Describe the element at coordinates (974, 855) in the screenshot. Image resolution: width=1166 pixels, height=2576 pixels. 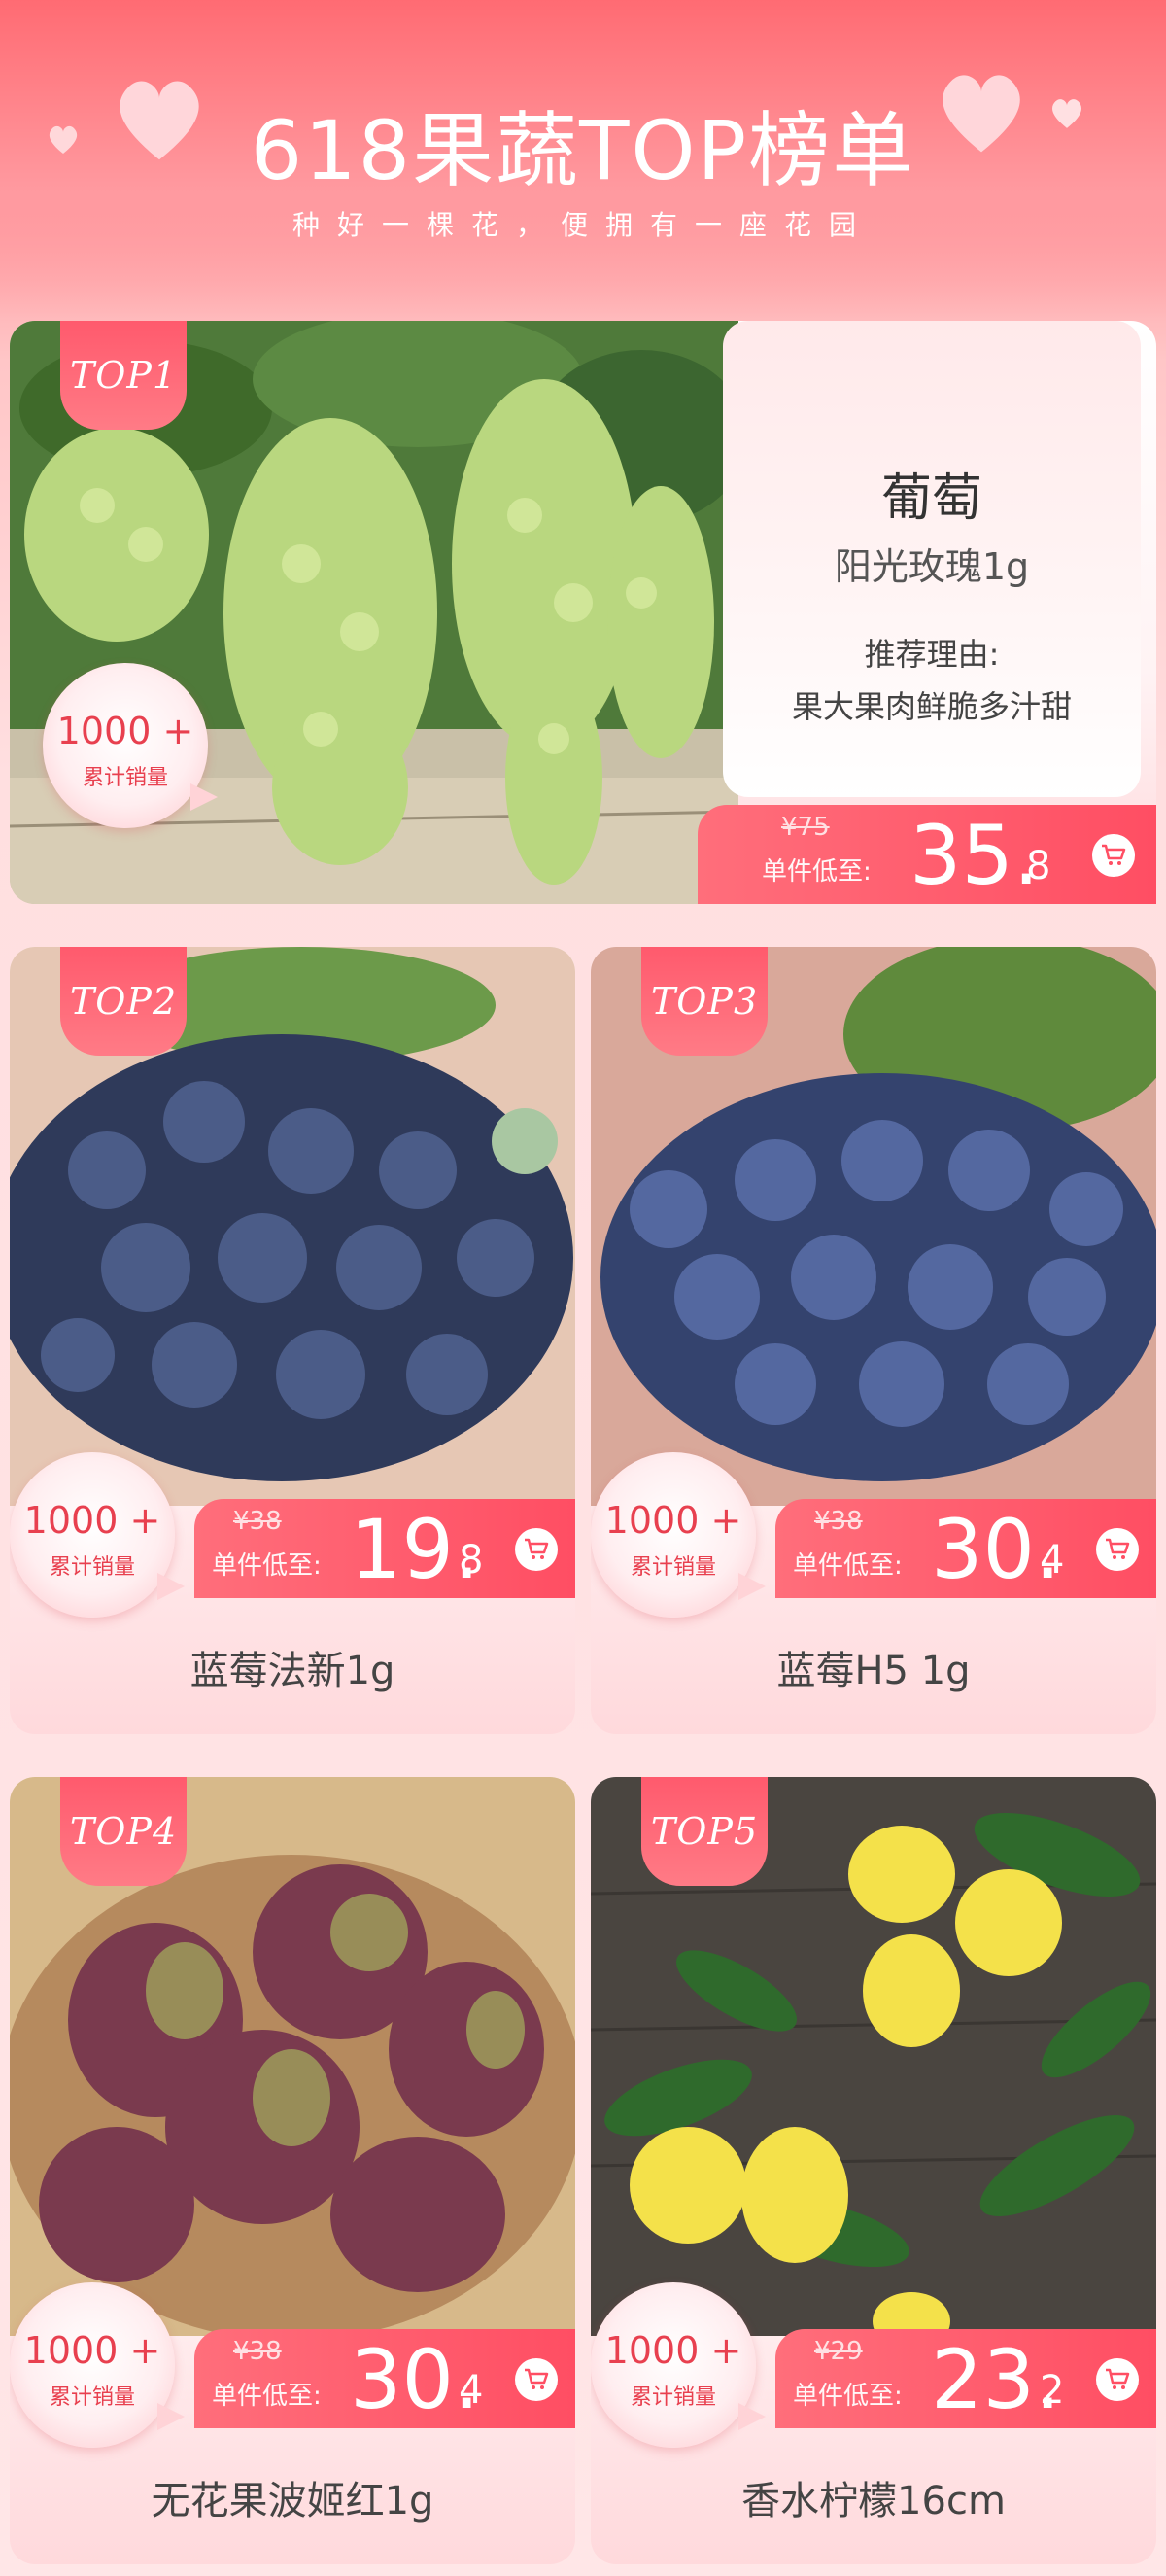
I see `price-integer: 35.` at that location.